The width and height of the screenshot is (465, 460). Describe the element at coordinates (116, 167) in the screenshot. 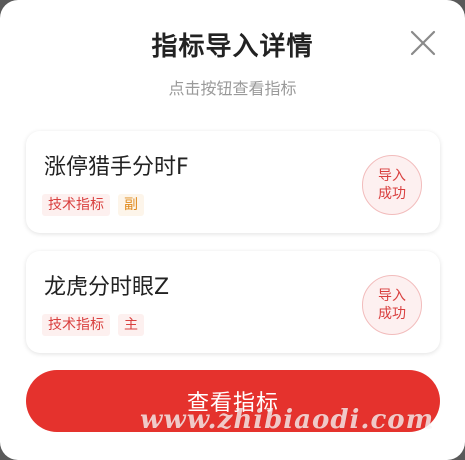

I see `indicator-name: 涨停猎手分时F` at that location.